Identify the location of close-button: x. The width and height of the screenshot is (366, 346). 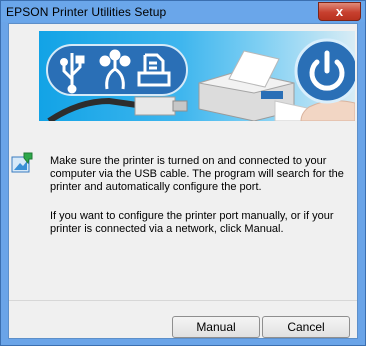
(339, 11).